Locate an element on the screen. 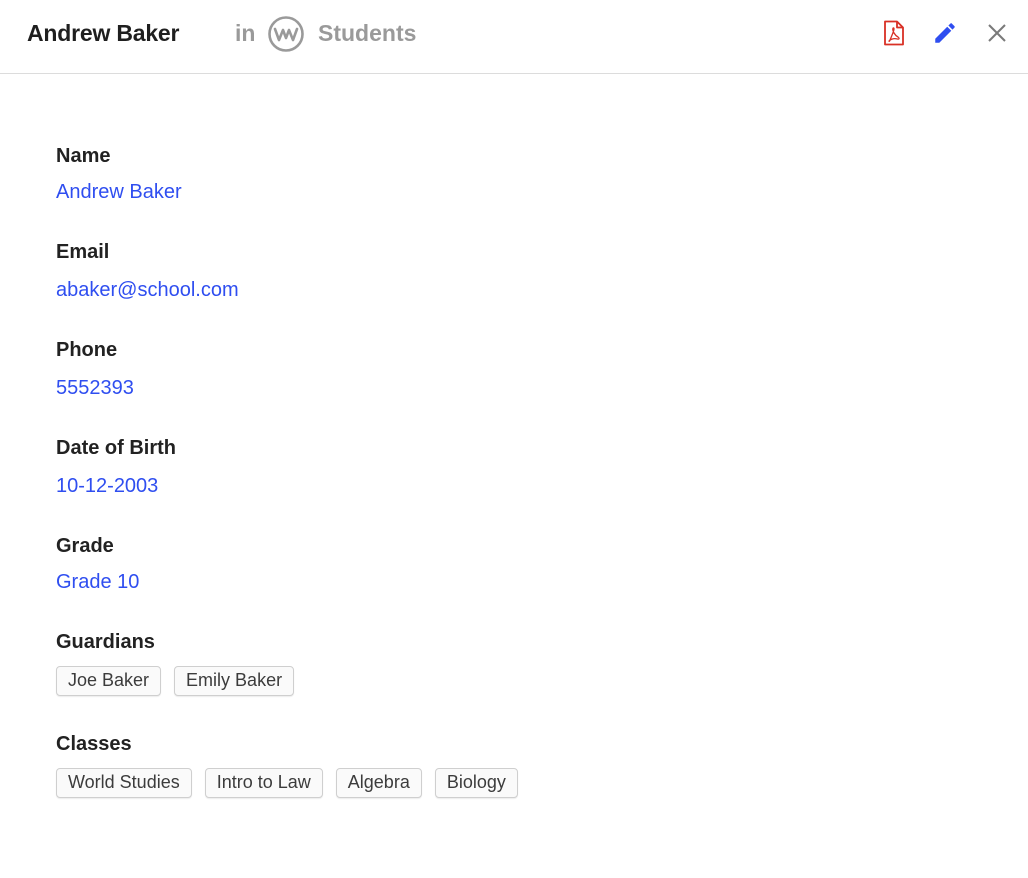  grade-label: Grade is located at coordinates (85, 546).